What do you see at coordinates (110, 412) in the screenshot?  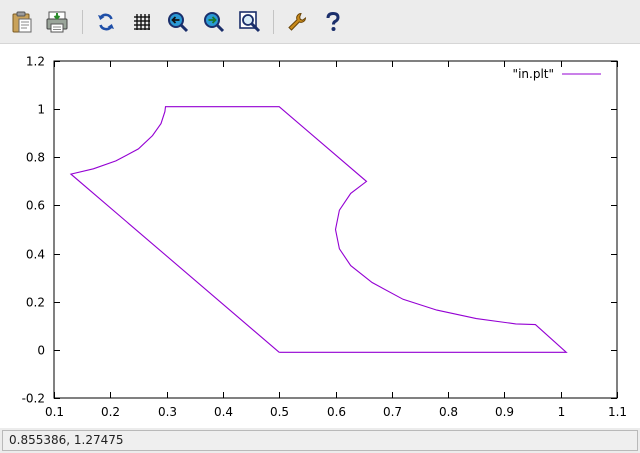 I see `x-tick-label: 0.2` at bounding box center [110, 412].